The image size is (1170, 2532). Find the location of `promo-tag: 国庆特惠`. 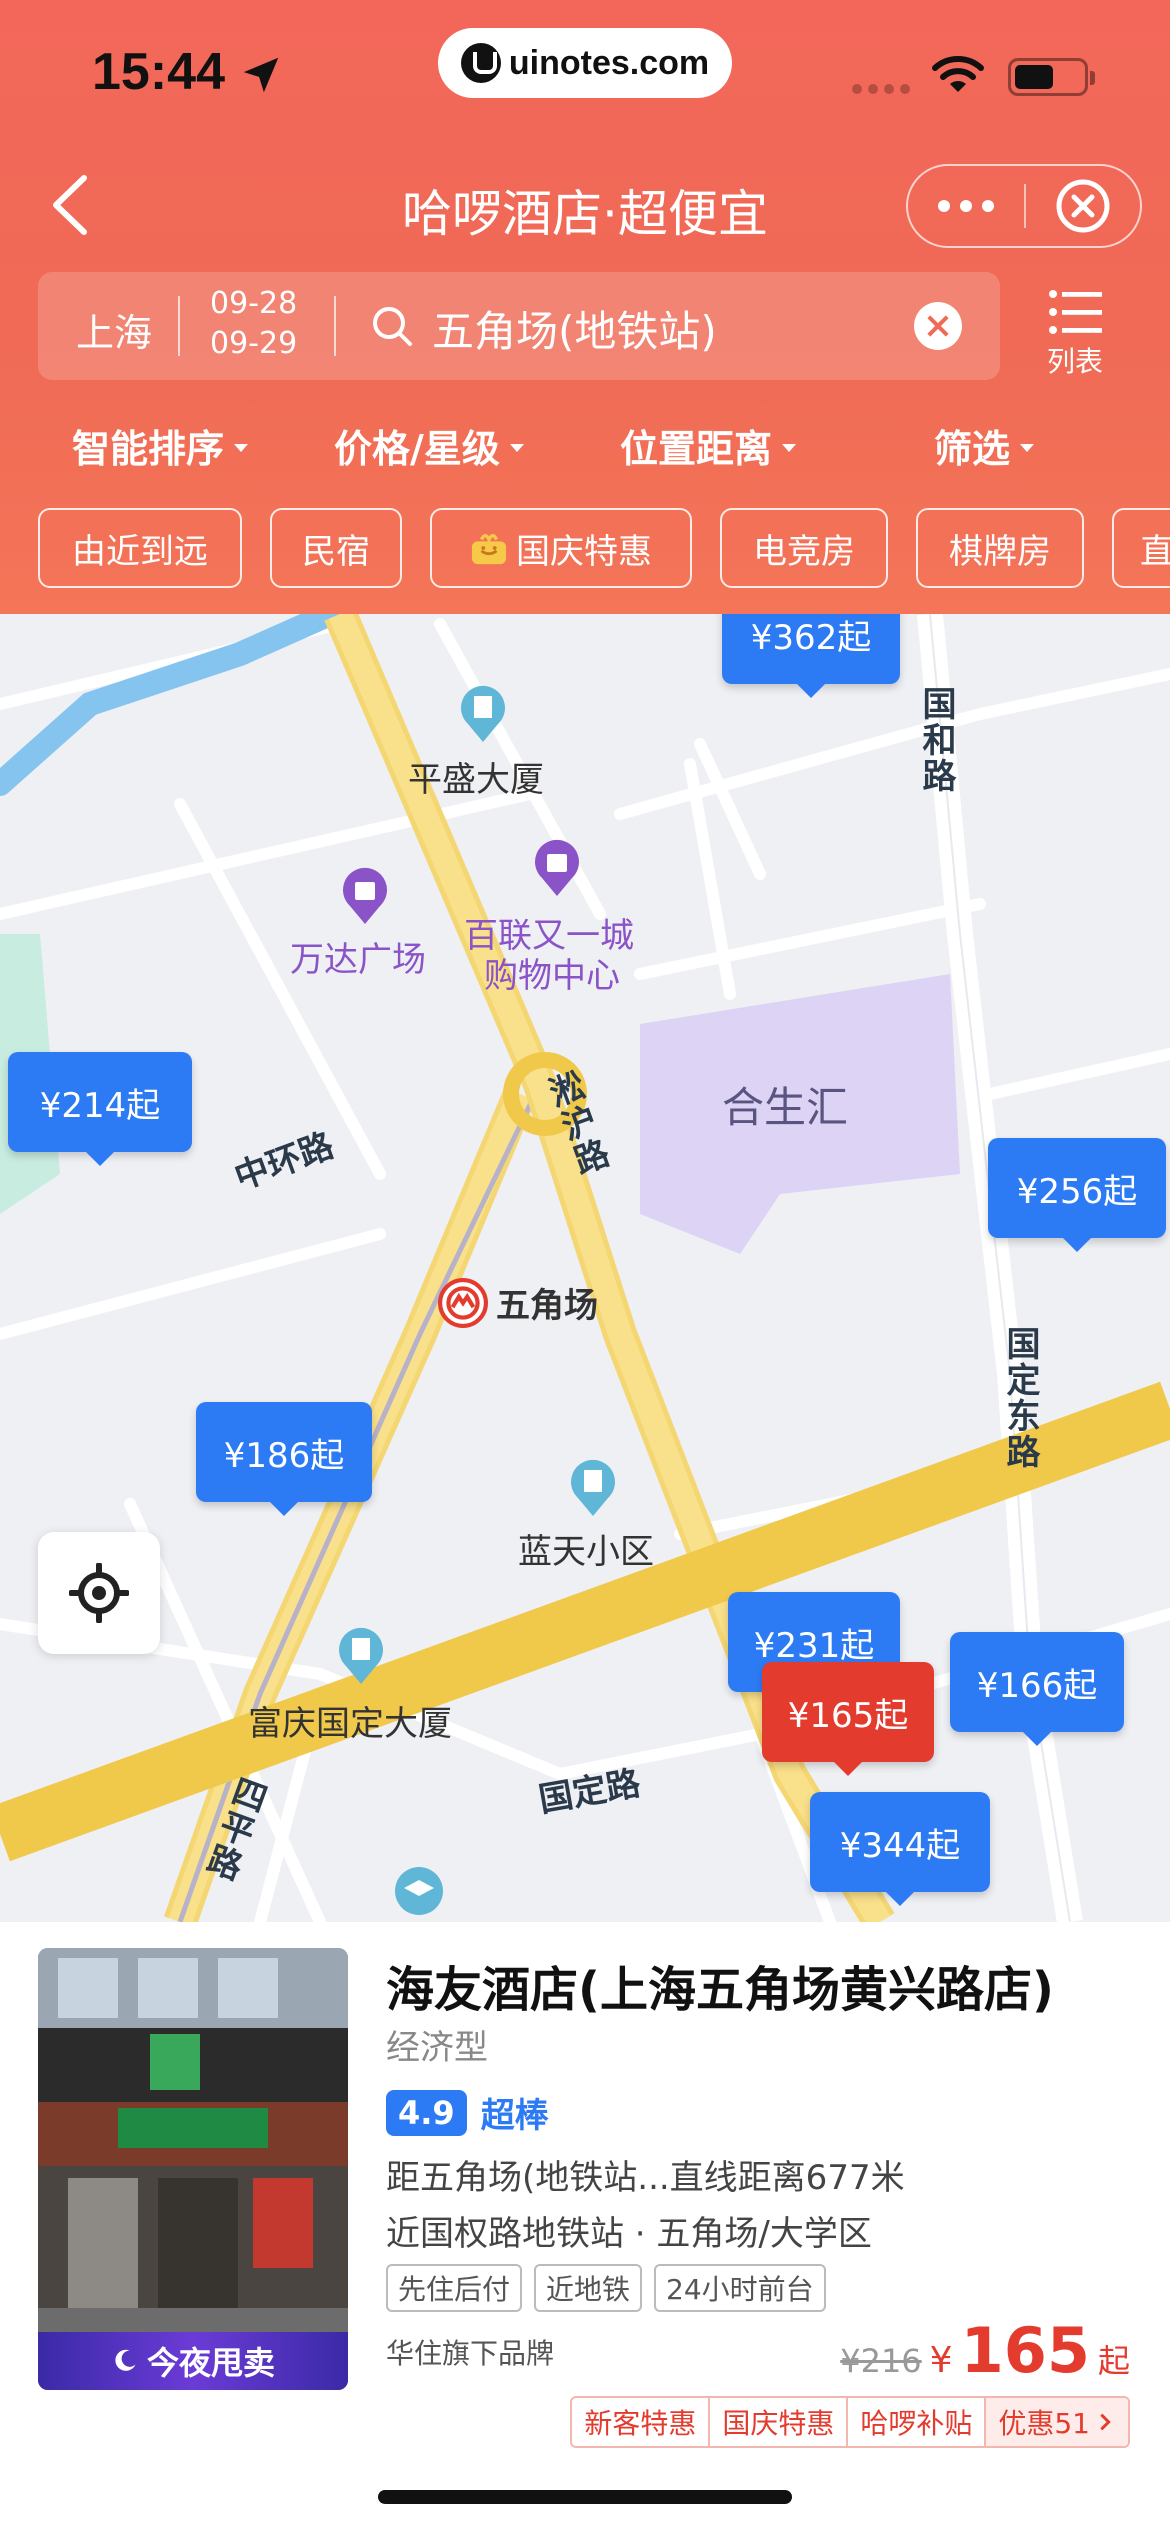

promo-tag: 国庆特惠 is located at coordinates (779, 2422).